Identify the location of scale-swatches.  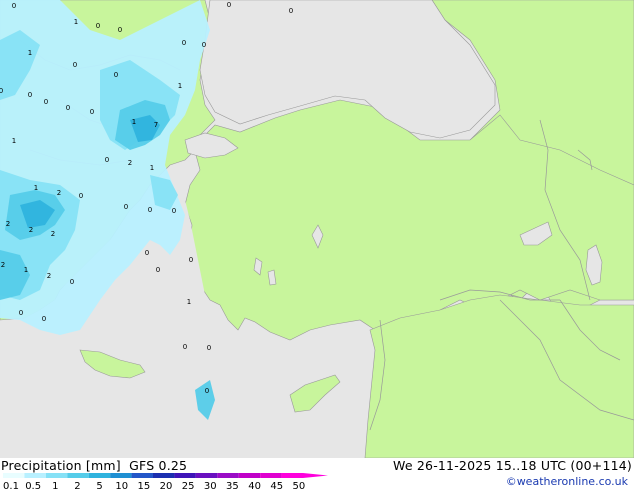
(165, 475).